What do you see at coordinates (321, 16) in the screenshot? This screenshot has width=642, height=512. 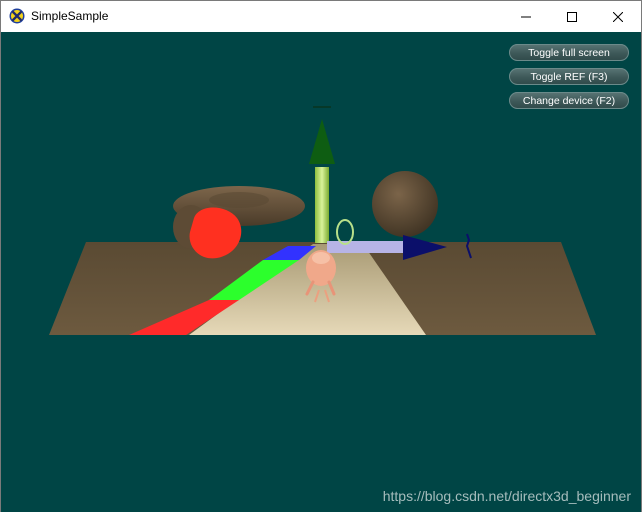 I see `title-bar: SimpleSample` at bounding box center [321, 16].